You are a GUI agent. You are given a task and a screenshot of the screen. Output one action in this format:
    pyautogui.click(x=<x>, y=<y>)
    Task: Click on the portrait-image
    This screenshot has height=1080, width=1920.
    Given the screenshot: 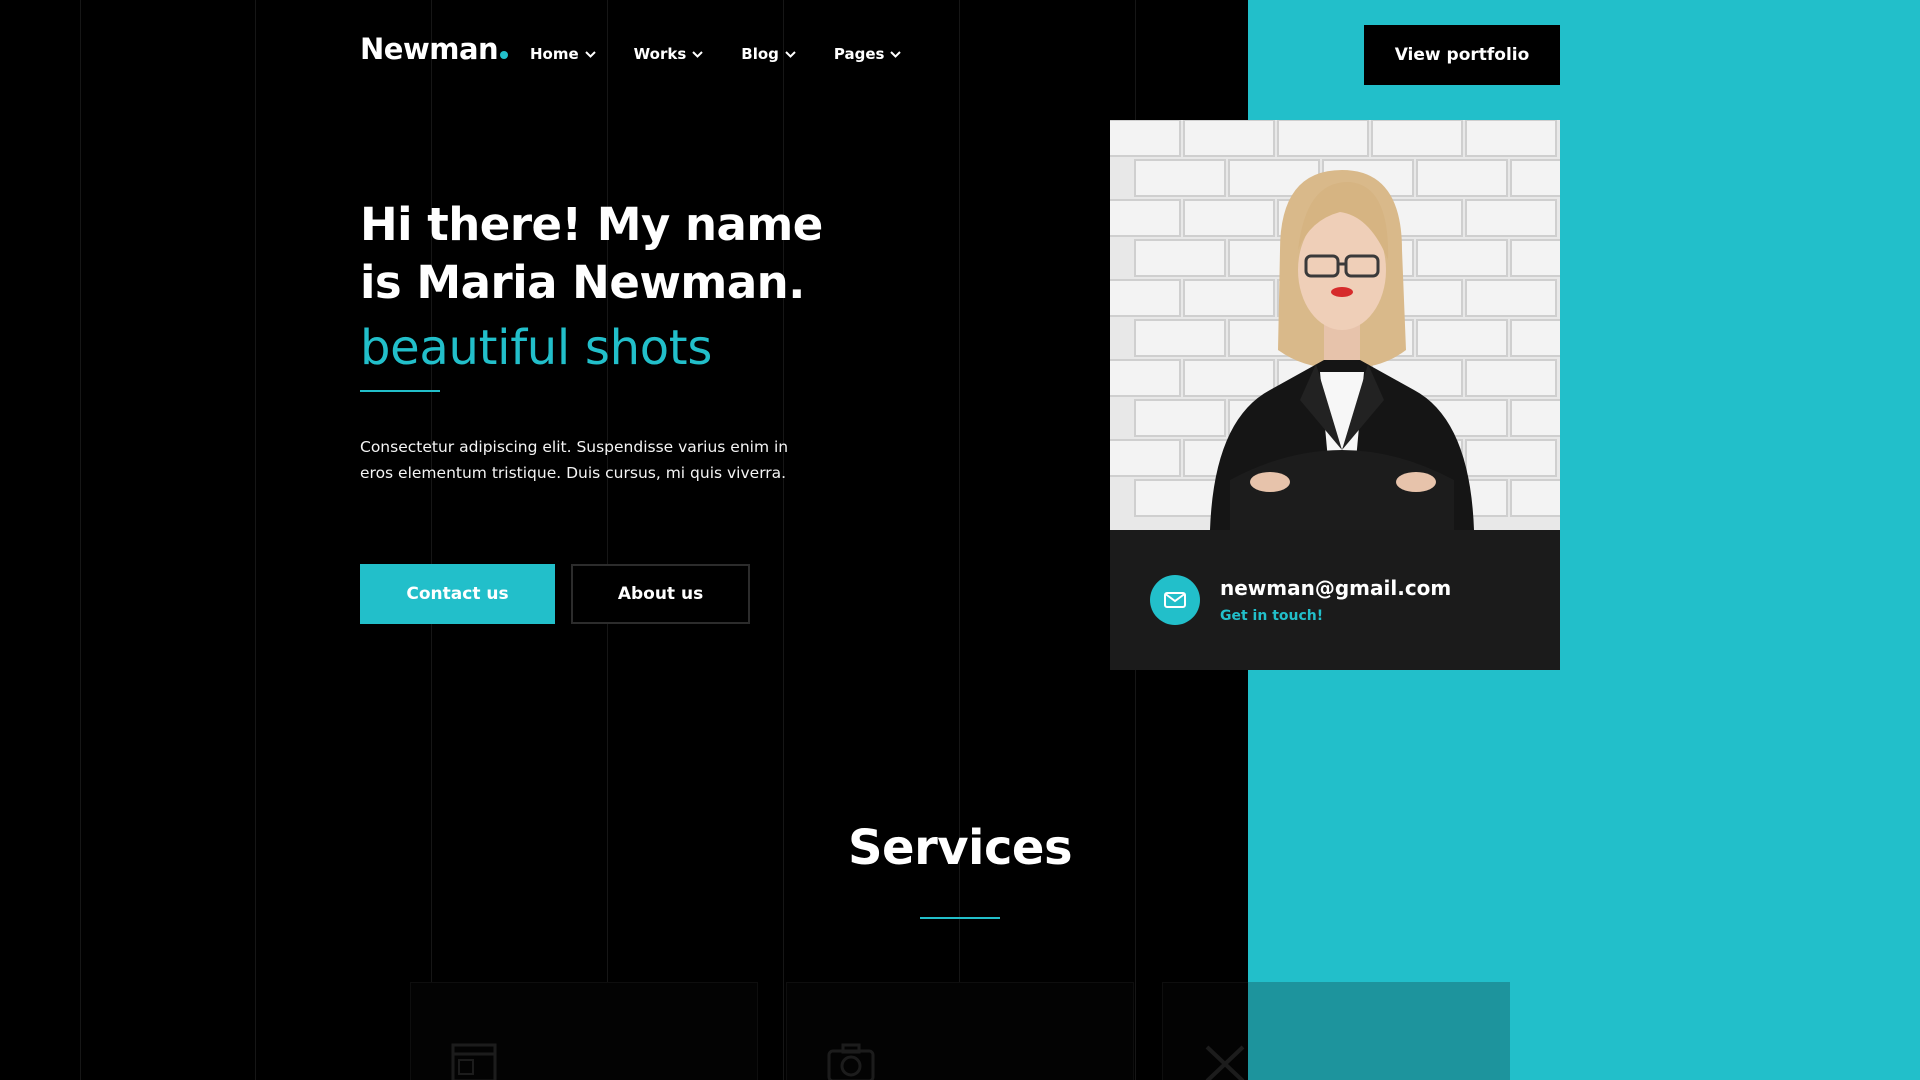 What is the action you would take?
    pyautogui.click(x=1335, y=325)
    